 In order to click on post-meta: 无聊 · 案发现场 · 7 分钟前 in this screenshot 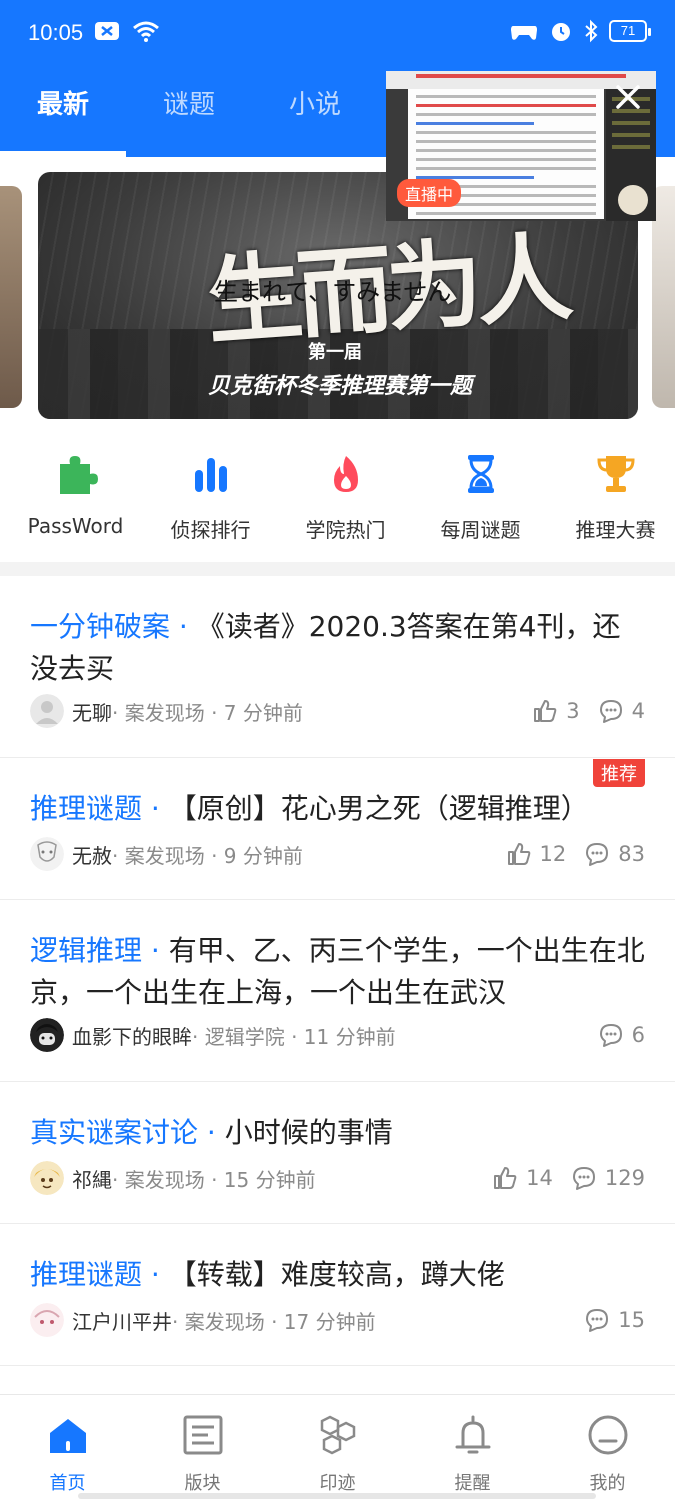, I will do `click(166, 711)`.